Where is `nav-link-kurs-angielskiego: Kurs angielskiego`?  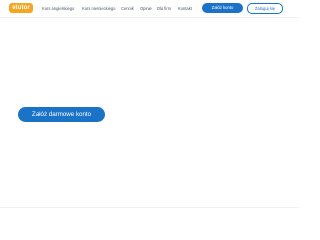 nav-link-kurs-angielskiego: Kurs angielskiego is located at coordinates (58, 8).